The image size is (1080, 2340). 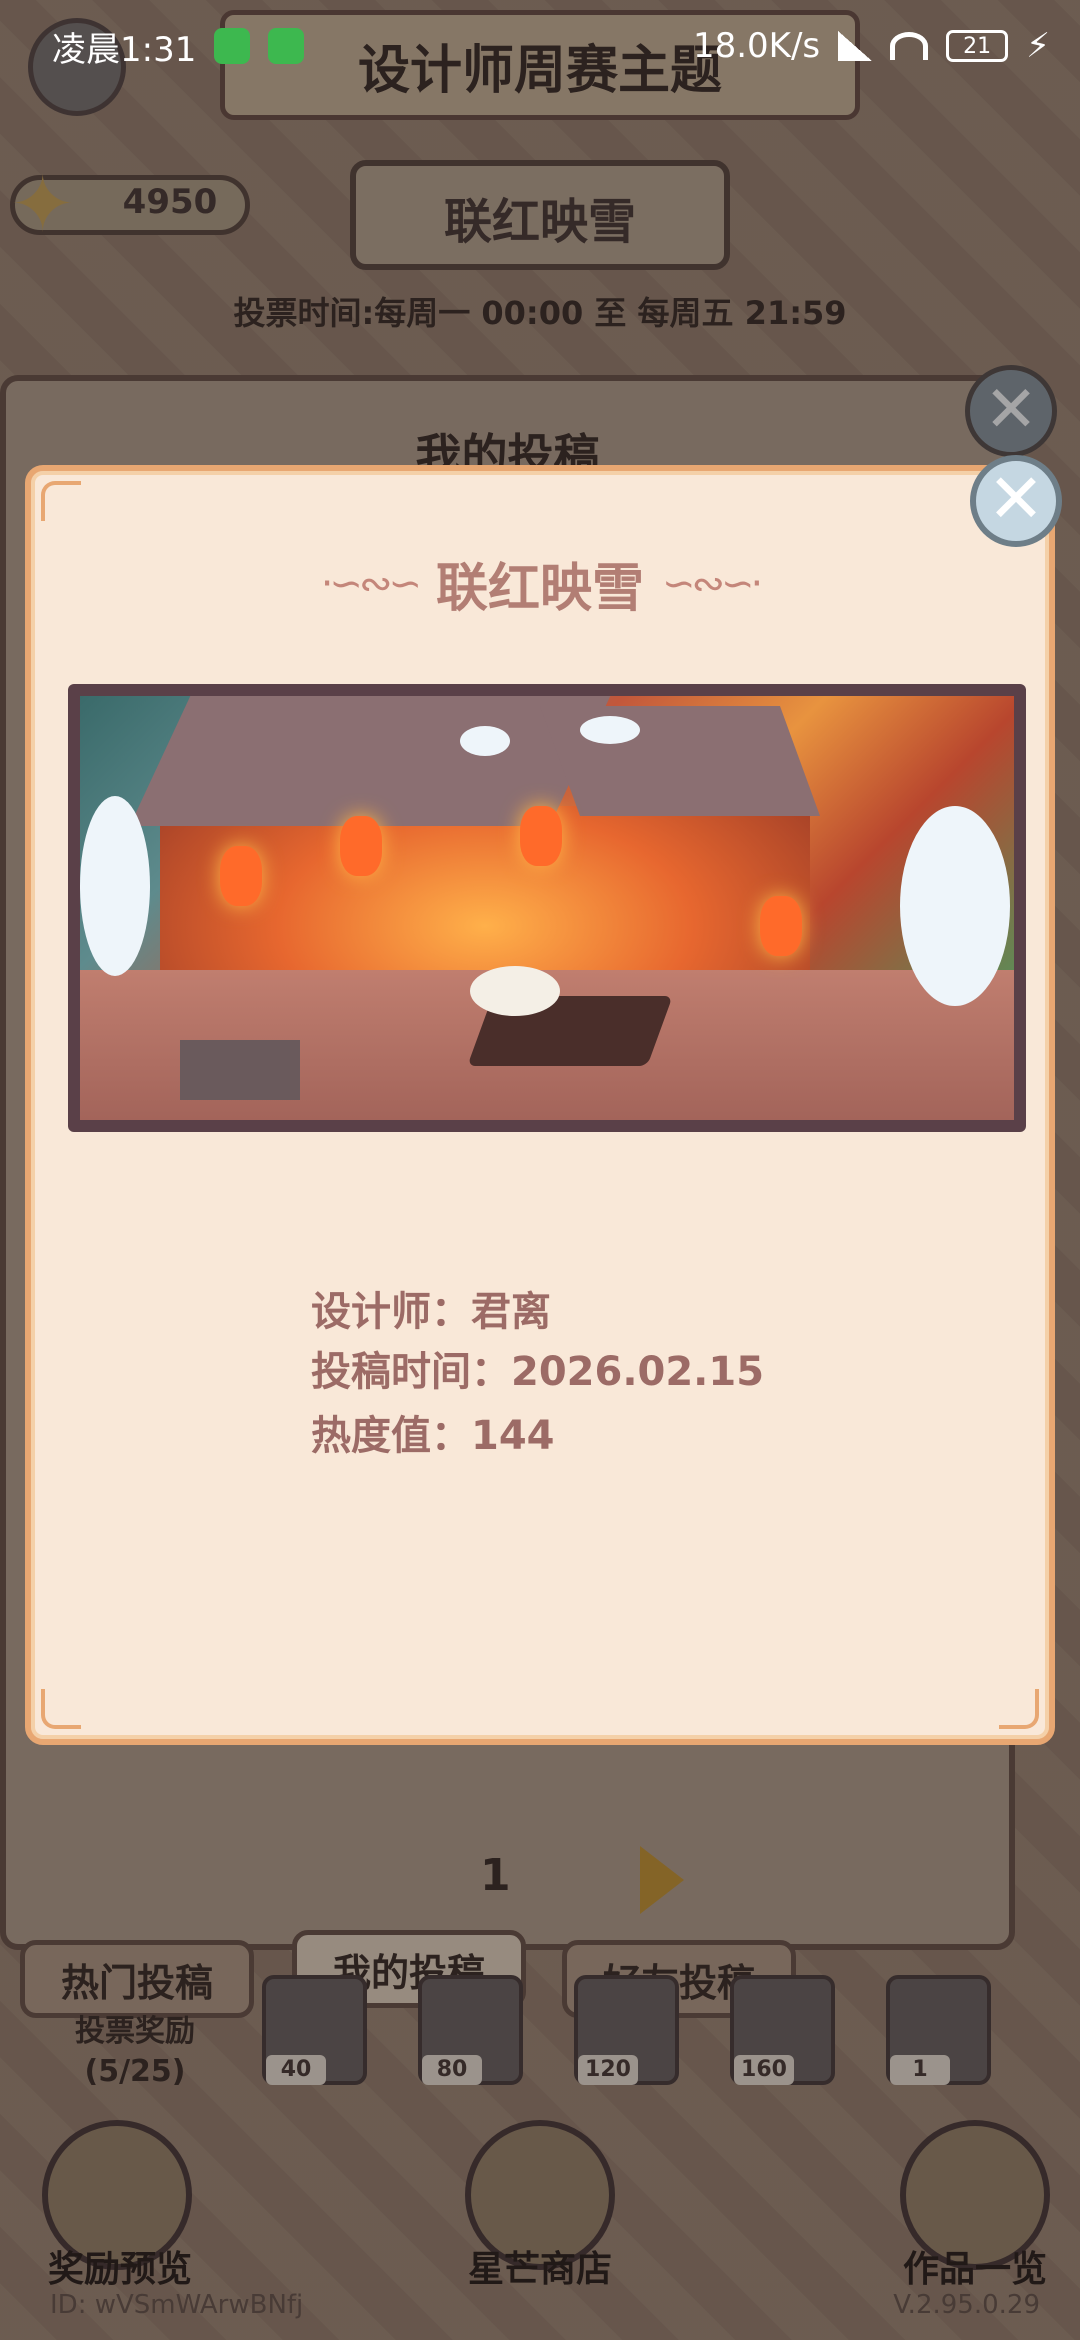 I want to click on modal-close-button: ✕, so click(x=1016, y=501).